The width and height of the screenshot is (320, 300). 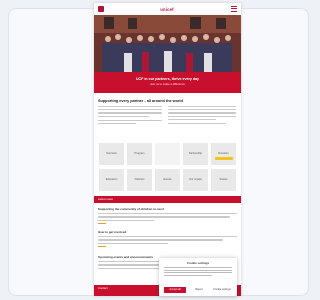 What do you see at coordinates (234, 9) in the screenshot?
I see `hamburger-menu-icon` at bounding box center [234, 9].